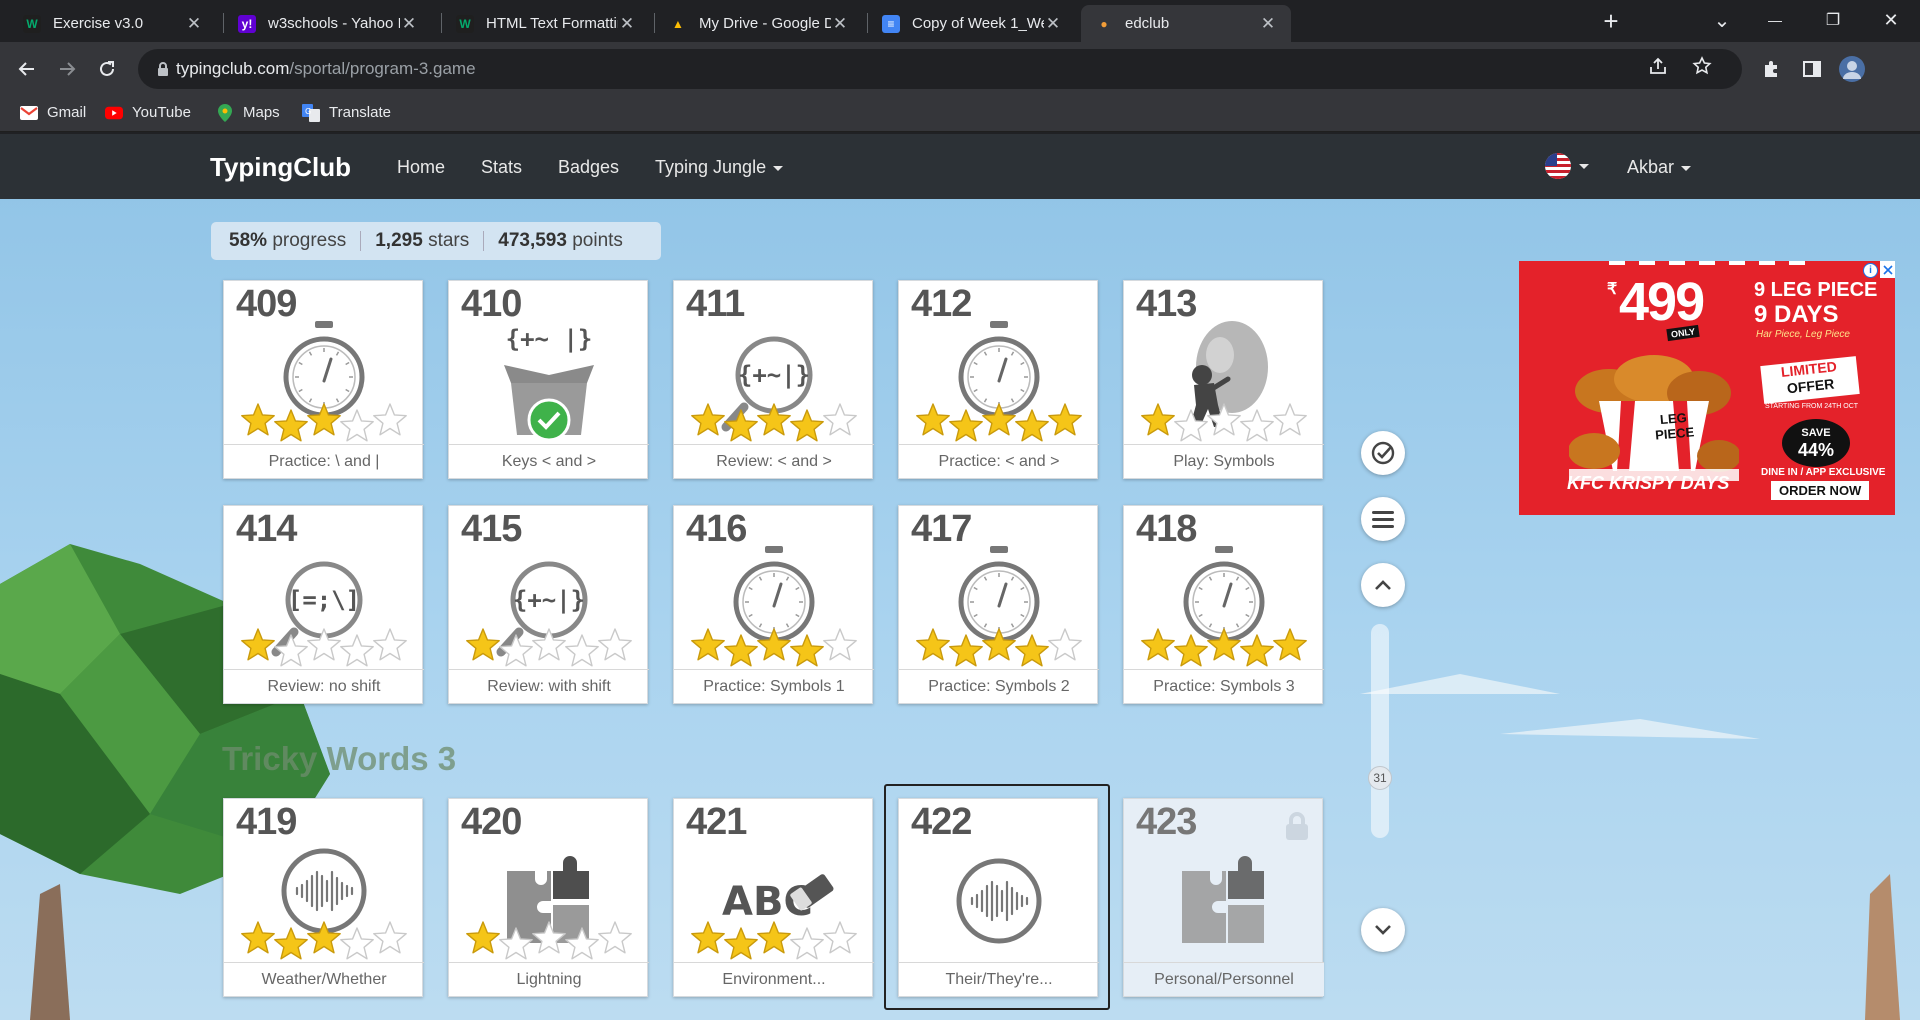  What do you see at coordinates (1223, 379) in the screenshot?
I see `lesson-card-413: 413 Play: Symbols` at bounding box center [1223, 379].